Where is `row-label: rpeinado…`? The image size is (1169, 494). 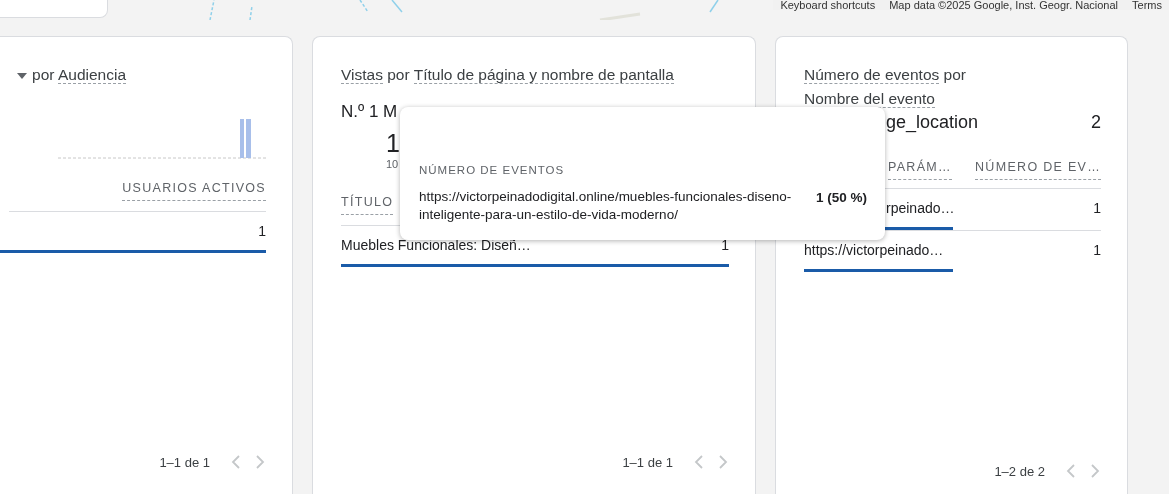
row-label: rpeinado… is located at coordinates (920, 208).